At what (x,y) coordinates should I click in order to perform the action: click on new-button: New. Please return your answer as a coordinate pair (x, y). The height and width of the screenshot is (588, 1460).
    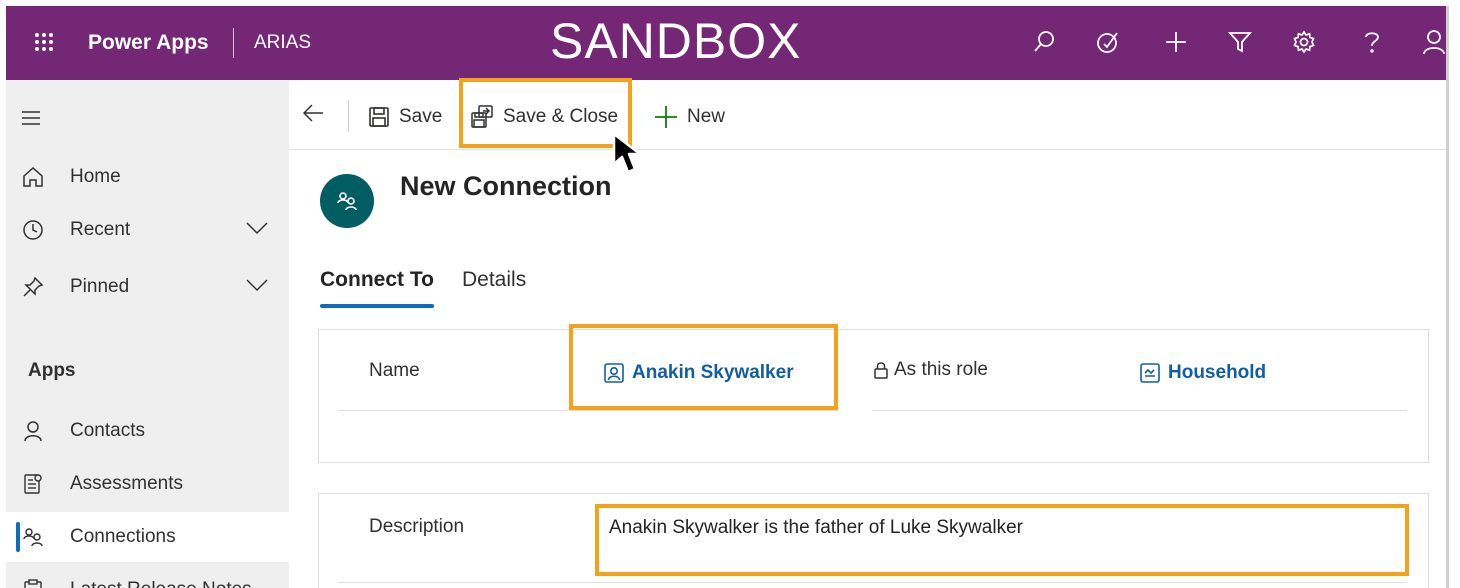
    Looking at the image, I should click on (690, 117).